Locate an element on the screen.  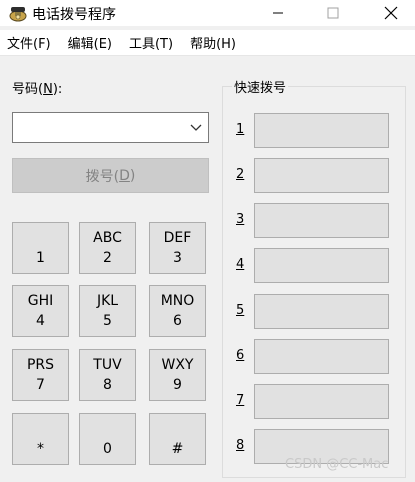
key-digit: * is located at coordinates (40, 449).